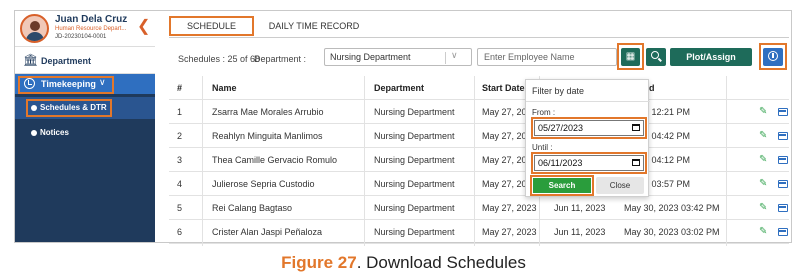 Image resolution: width=807 pixels, height=280 pixels. What do you see at coordinates (319, 262) in the screenshot?
I see `figure-number: Figure 27` at bounding box center [319, 262].